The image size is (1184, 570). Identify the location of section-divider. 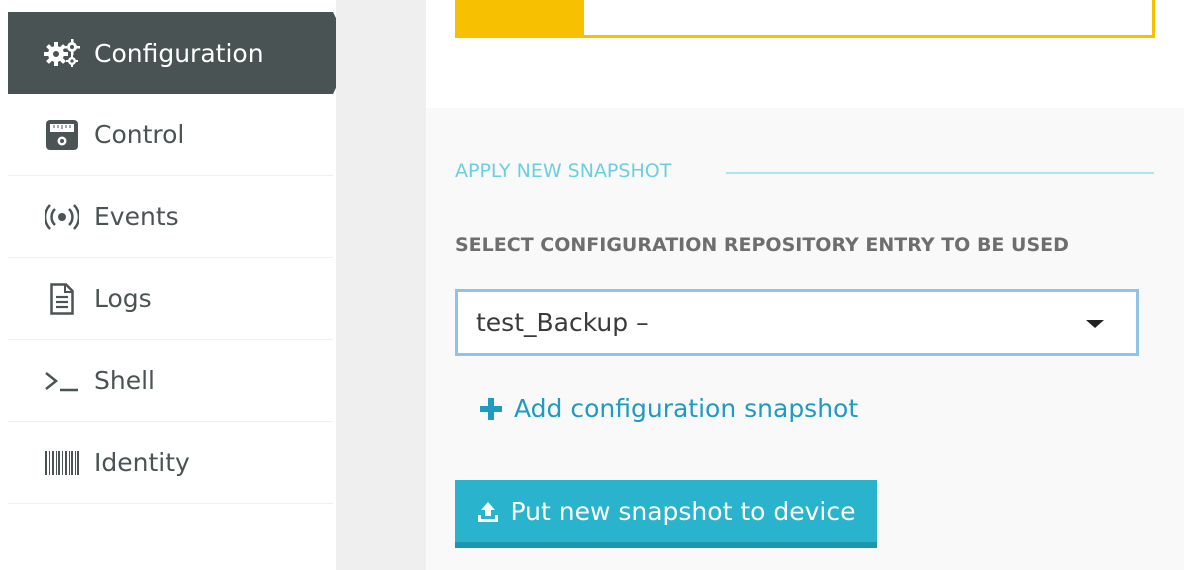
(940, 173).